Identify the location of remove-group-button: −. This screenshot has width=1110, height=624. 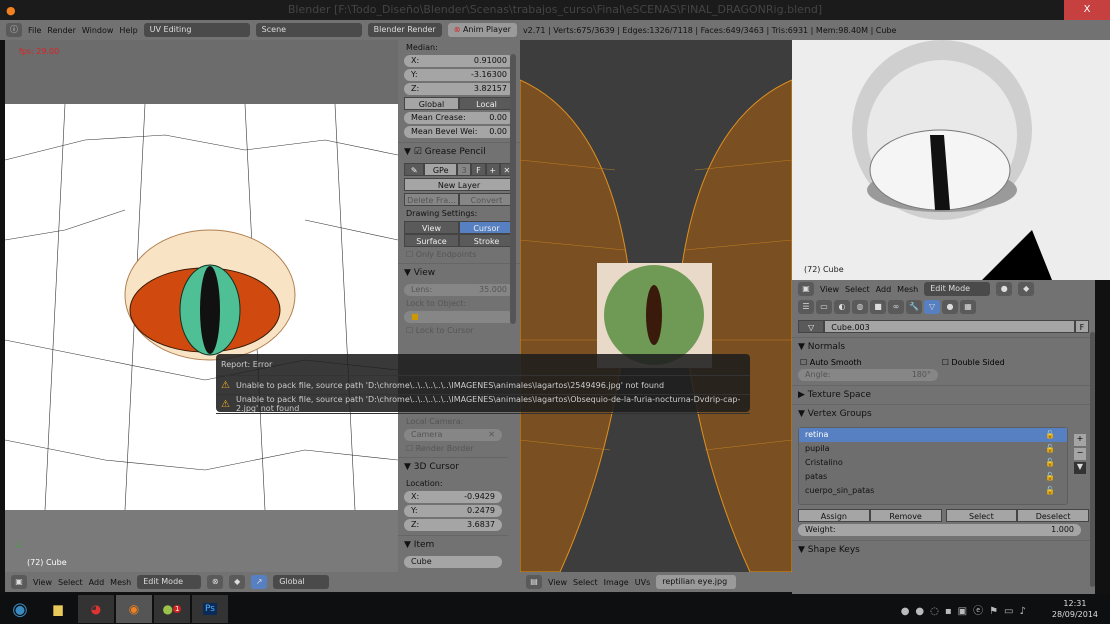
(1080, 454).